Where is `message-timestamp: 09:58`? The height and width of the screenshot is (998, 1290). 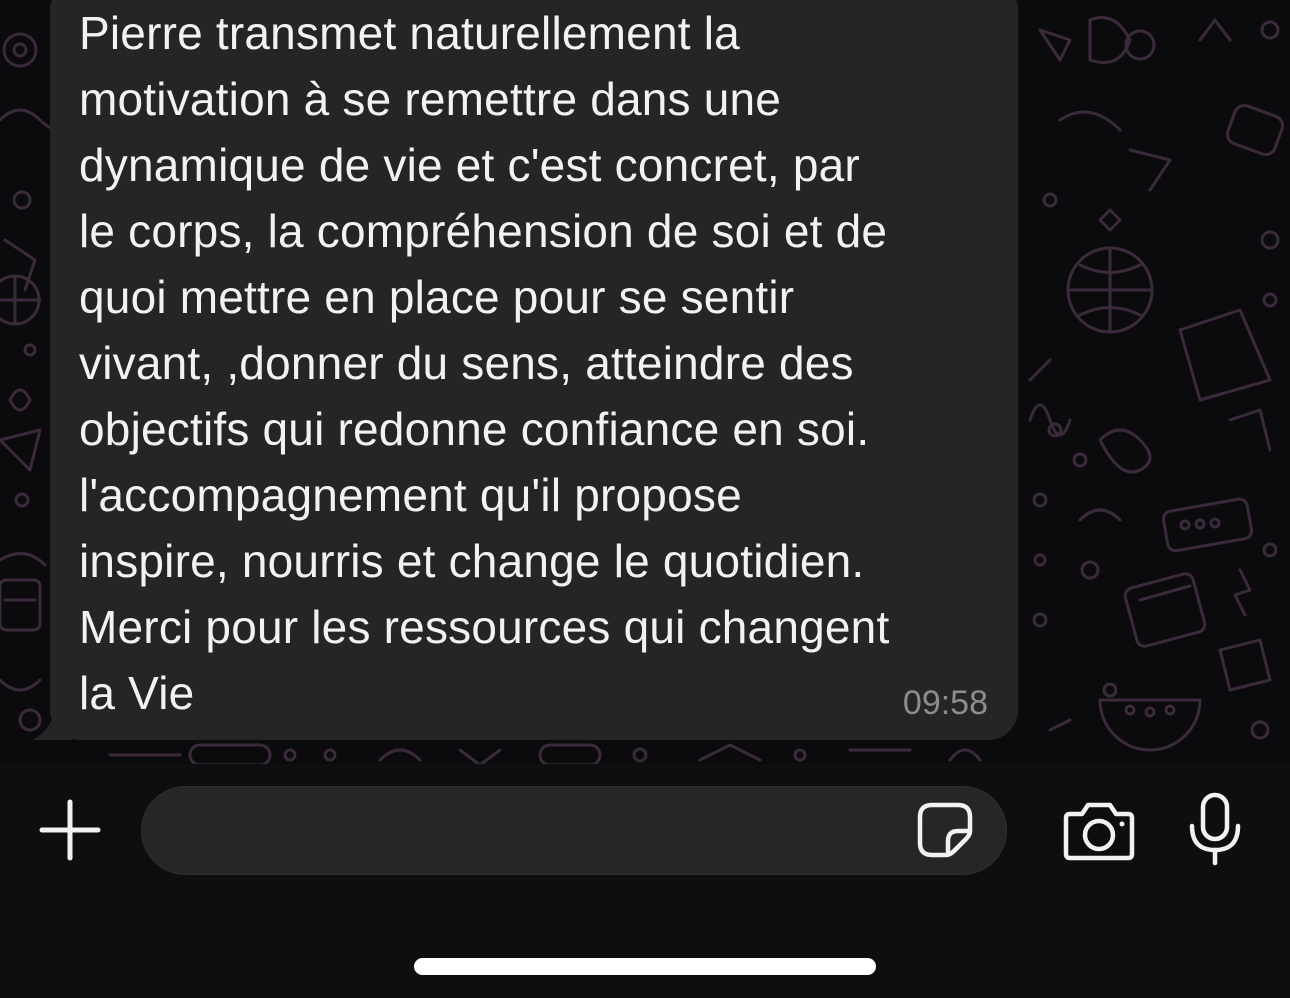
message-timestamp: 09:58 is located at coordinates (945, 703).